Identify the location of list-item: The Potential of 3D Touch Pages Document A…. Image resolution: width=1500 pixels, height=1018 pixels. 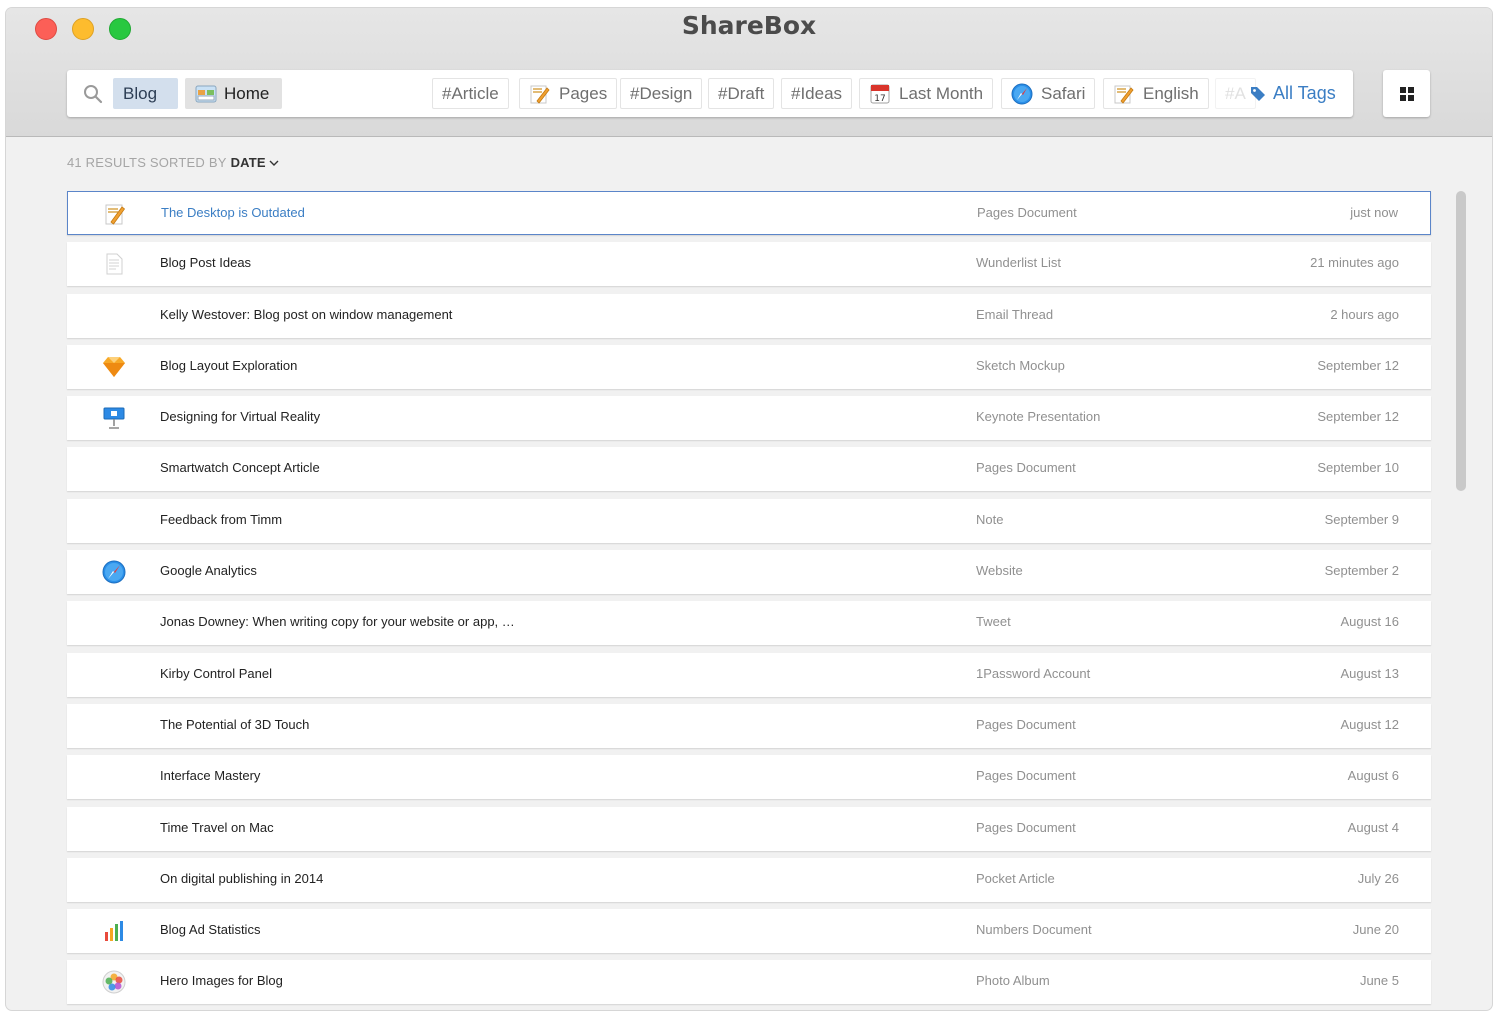
(749, 725).